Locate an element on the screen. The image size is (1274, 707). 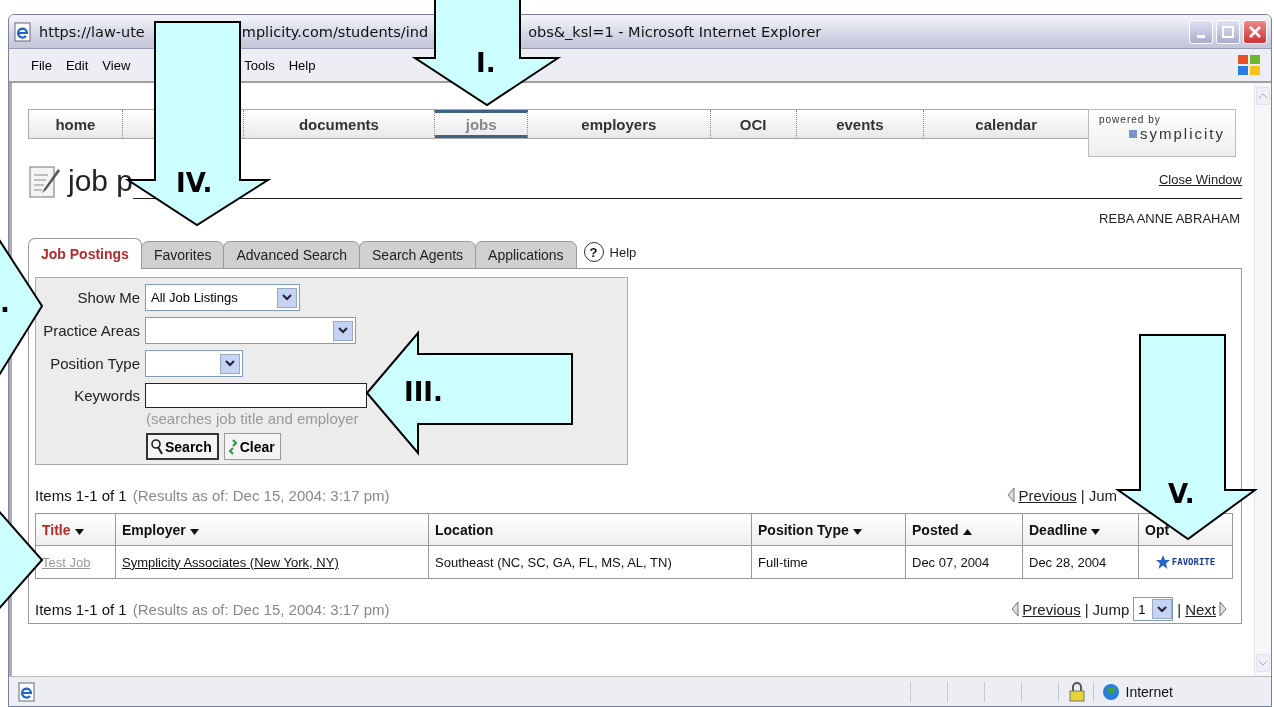
minimize-icon is located at coordinates (1201, 36).